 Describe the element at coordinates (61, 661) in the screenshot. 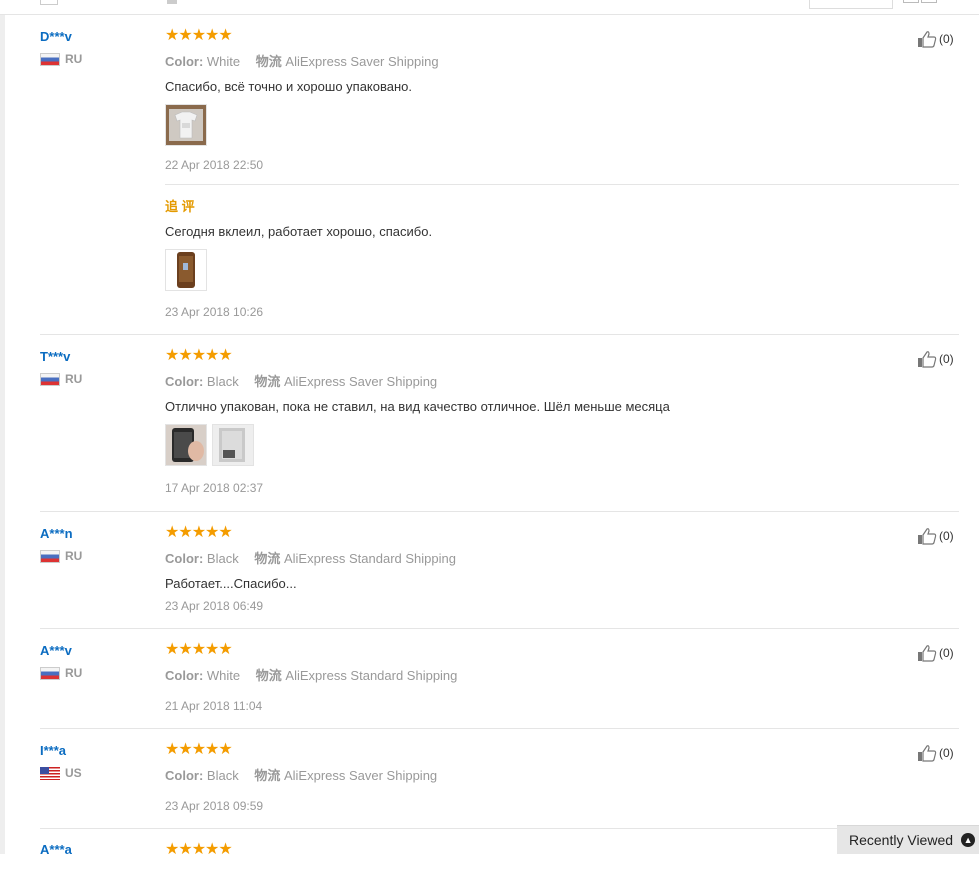

I see `reviewer: A***v RU` at that location.